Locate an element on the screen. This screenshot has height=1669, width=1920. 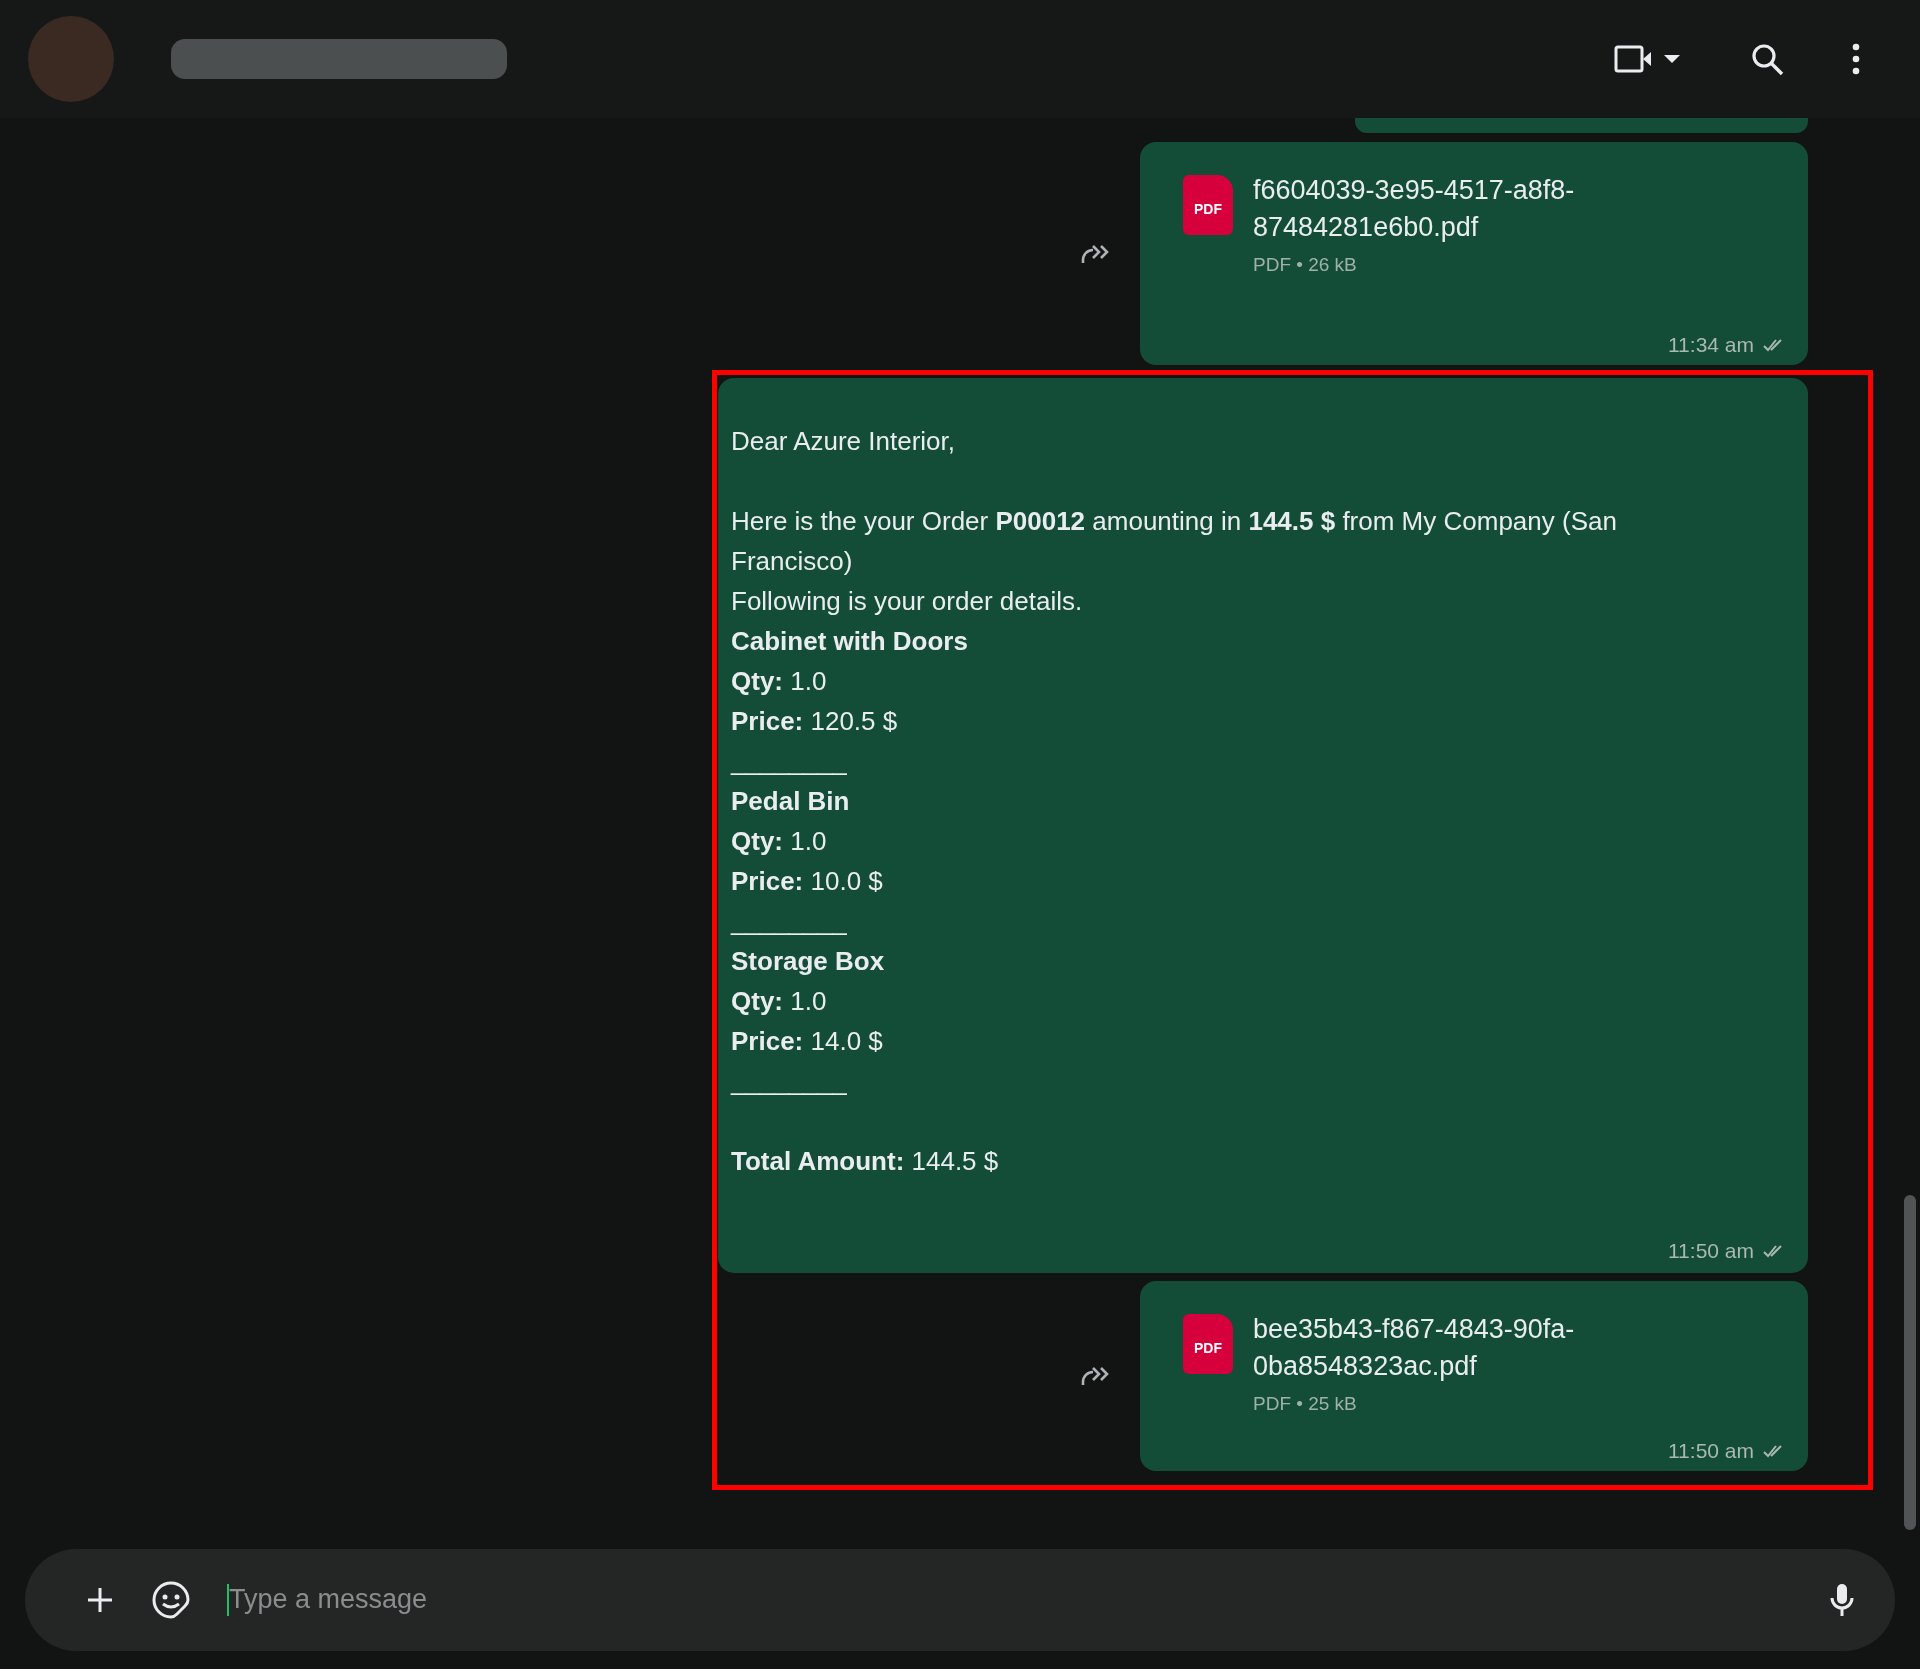
message-line: Price: 120.5 $ is located at coordinates (815, 721).